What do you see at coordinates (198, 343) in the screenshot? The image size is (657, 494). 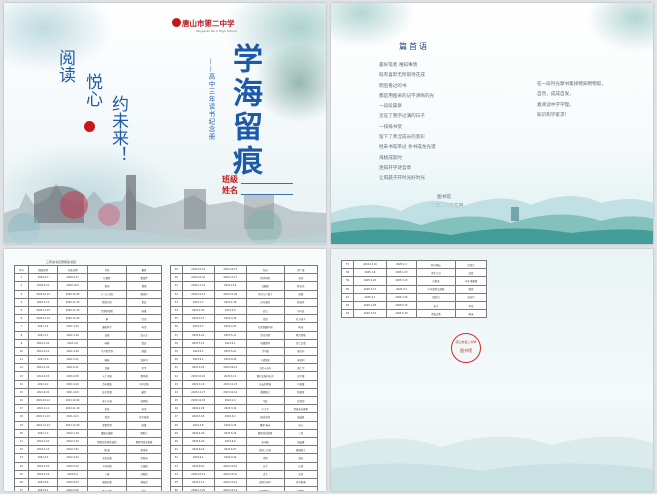 I see `table-cell: 2023.5.15` at bounding box center [198, 343].